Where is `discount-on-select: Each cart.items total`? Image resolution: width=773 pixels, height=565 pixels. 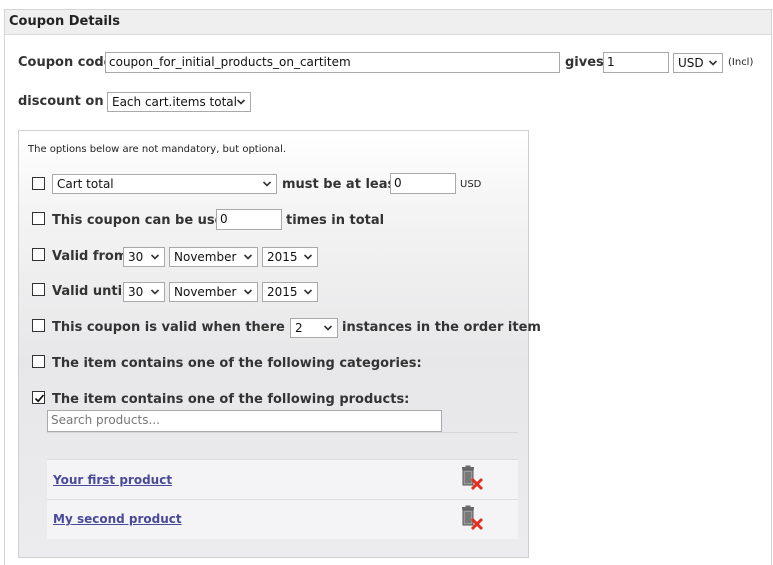 discount-on-select: Each cart.items total is located at coordinates (179, 102).